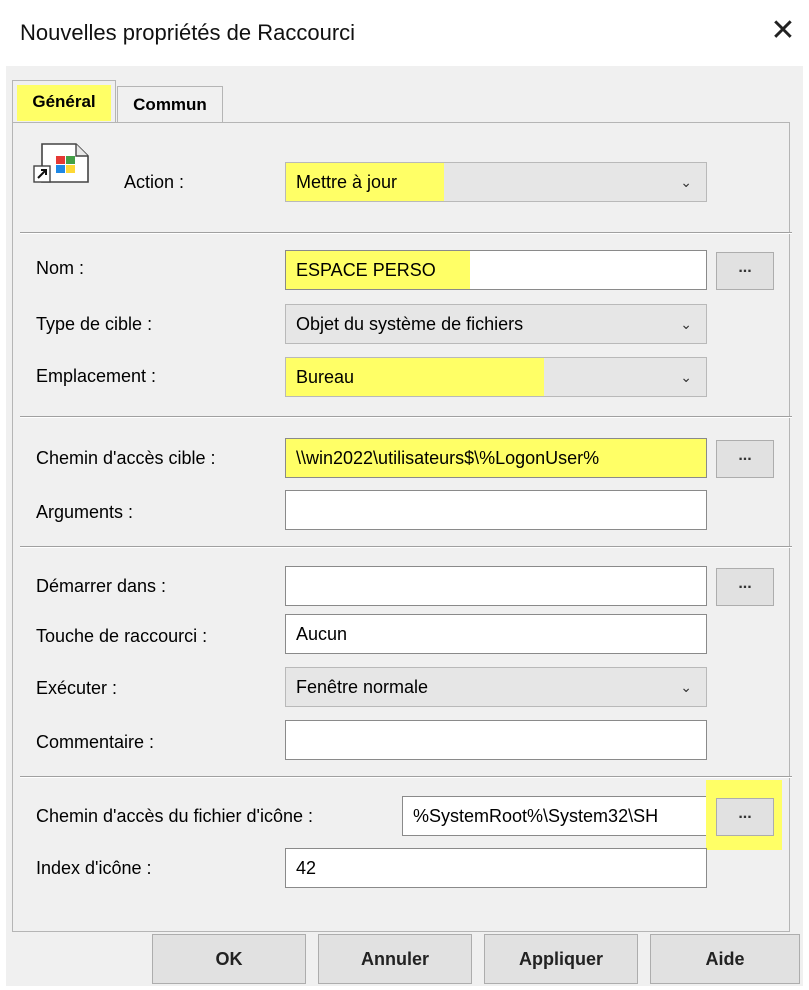 This screenshot has height=990, width=809. Describe the element at coordinates (496, 586) in the screenshot. I see `demarrer-dans-field` at that location.